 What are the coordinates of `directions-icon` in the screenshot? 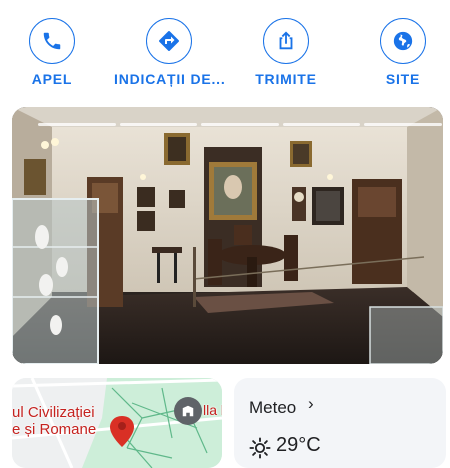 It's located at (169, 41).